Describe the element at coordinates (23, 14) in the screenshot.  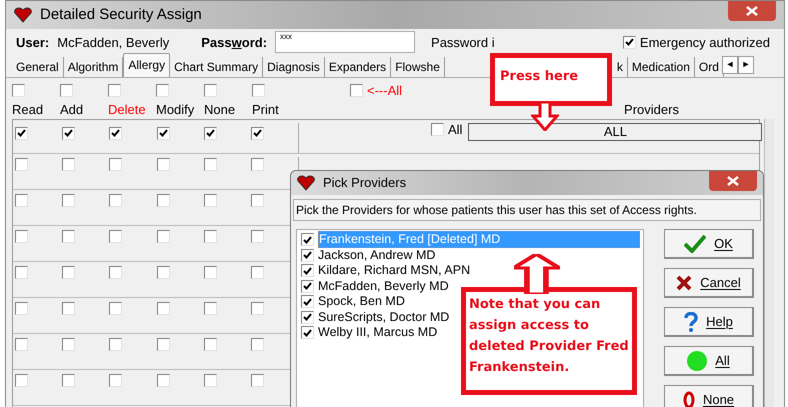
I see `heart-logo-icon` at that location.